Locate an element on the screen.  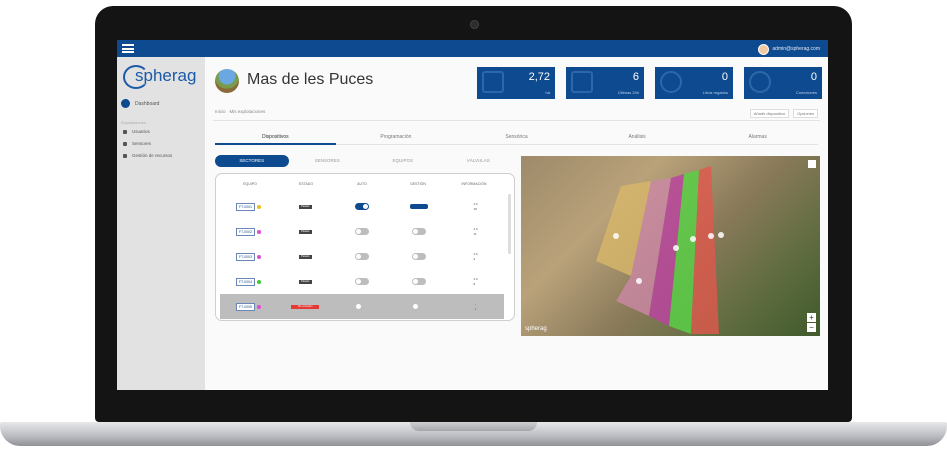
sidebar-item-sensors: Sensores is located at coordinates (137, 143).